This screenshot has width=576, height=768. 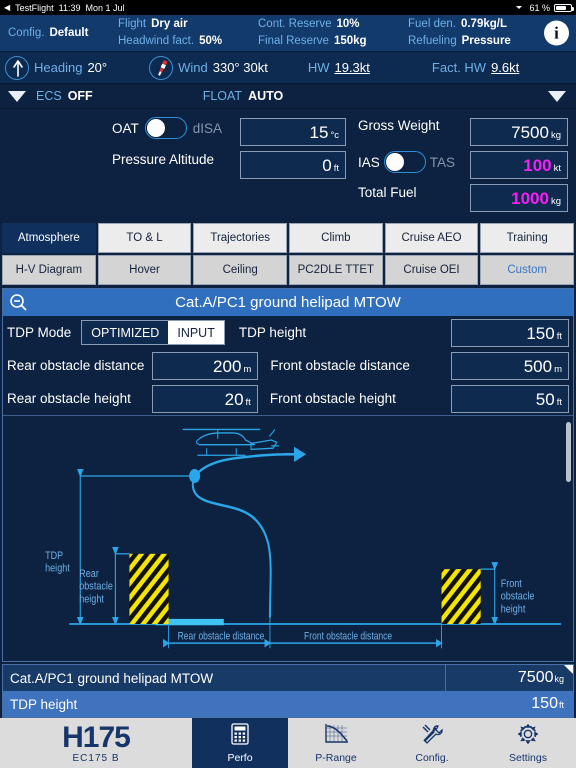 I want to click on tab-label: PC2DLE TTET, so click(x=336, y=270).